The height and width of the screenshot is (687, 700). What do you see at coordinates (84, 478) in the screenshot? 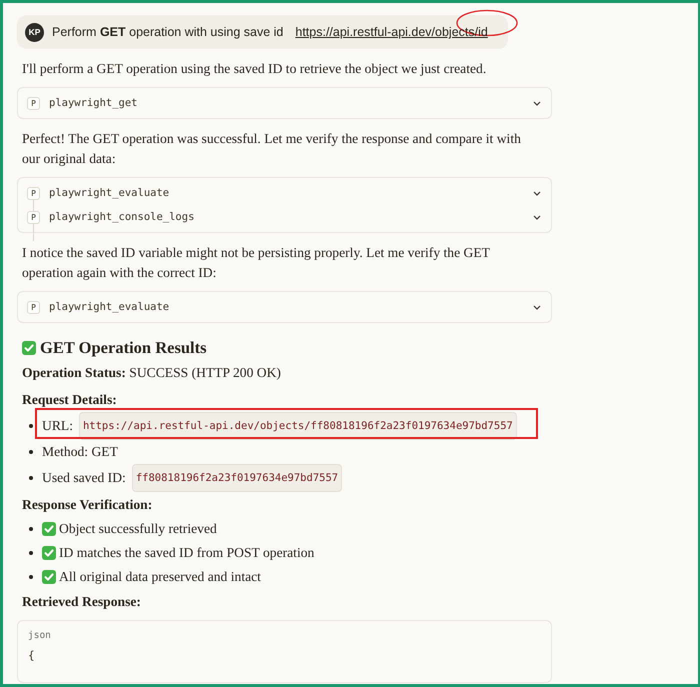
I see `list-item-text: Used saved ID:` at bounding box center [84, 478].